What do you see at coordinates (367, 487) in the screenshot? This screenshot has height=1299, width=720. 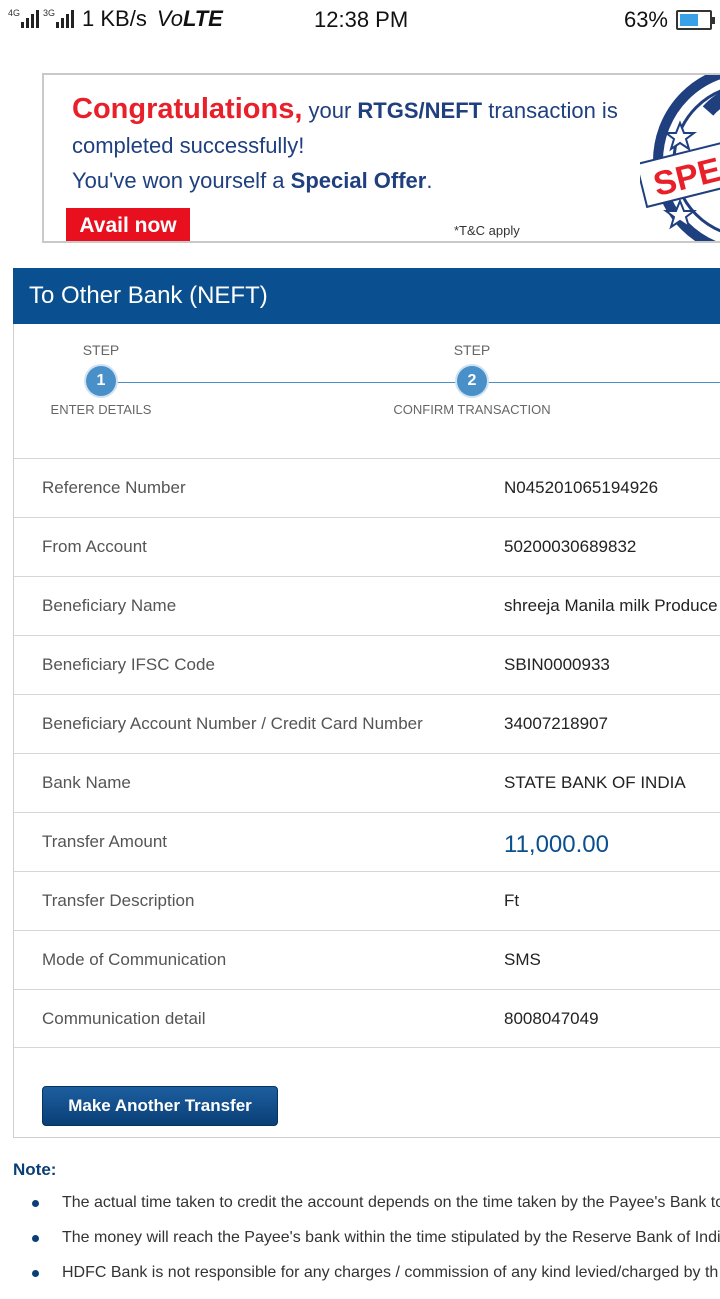 I see `detail-row-reference: Reference Number N045201065194926` at bounding box center [367, 487].